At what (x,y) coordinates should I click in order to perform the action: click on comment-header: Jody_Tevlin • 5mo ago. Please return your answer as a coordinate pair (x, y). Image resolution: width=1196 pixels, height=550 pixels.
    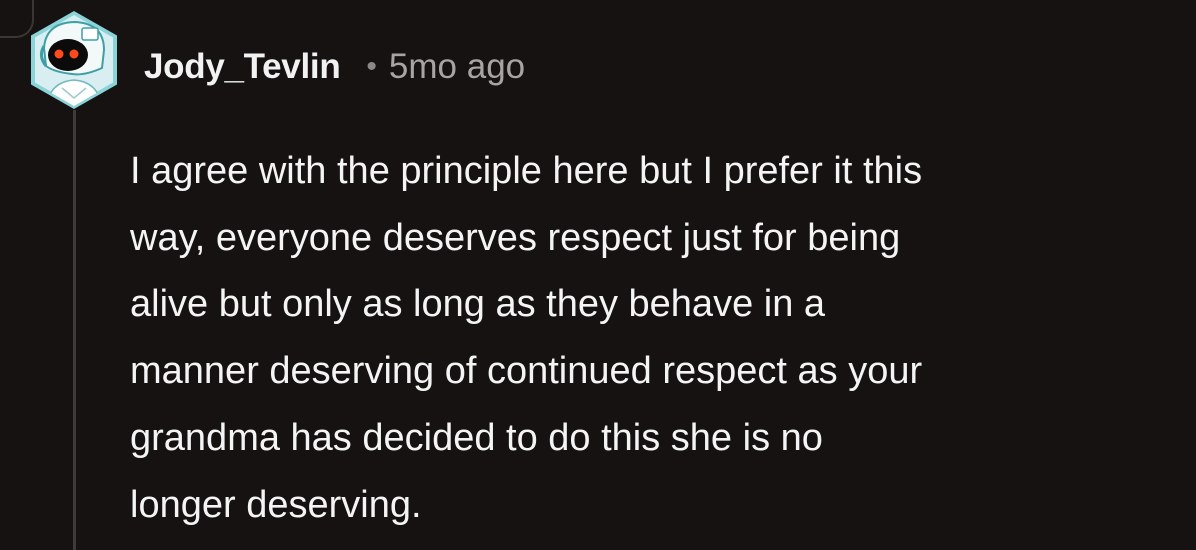
    Looking at the image, I should click on (334, 67).